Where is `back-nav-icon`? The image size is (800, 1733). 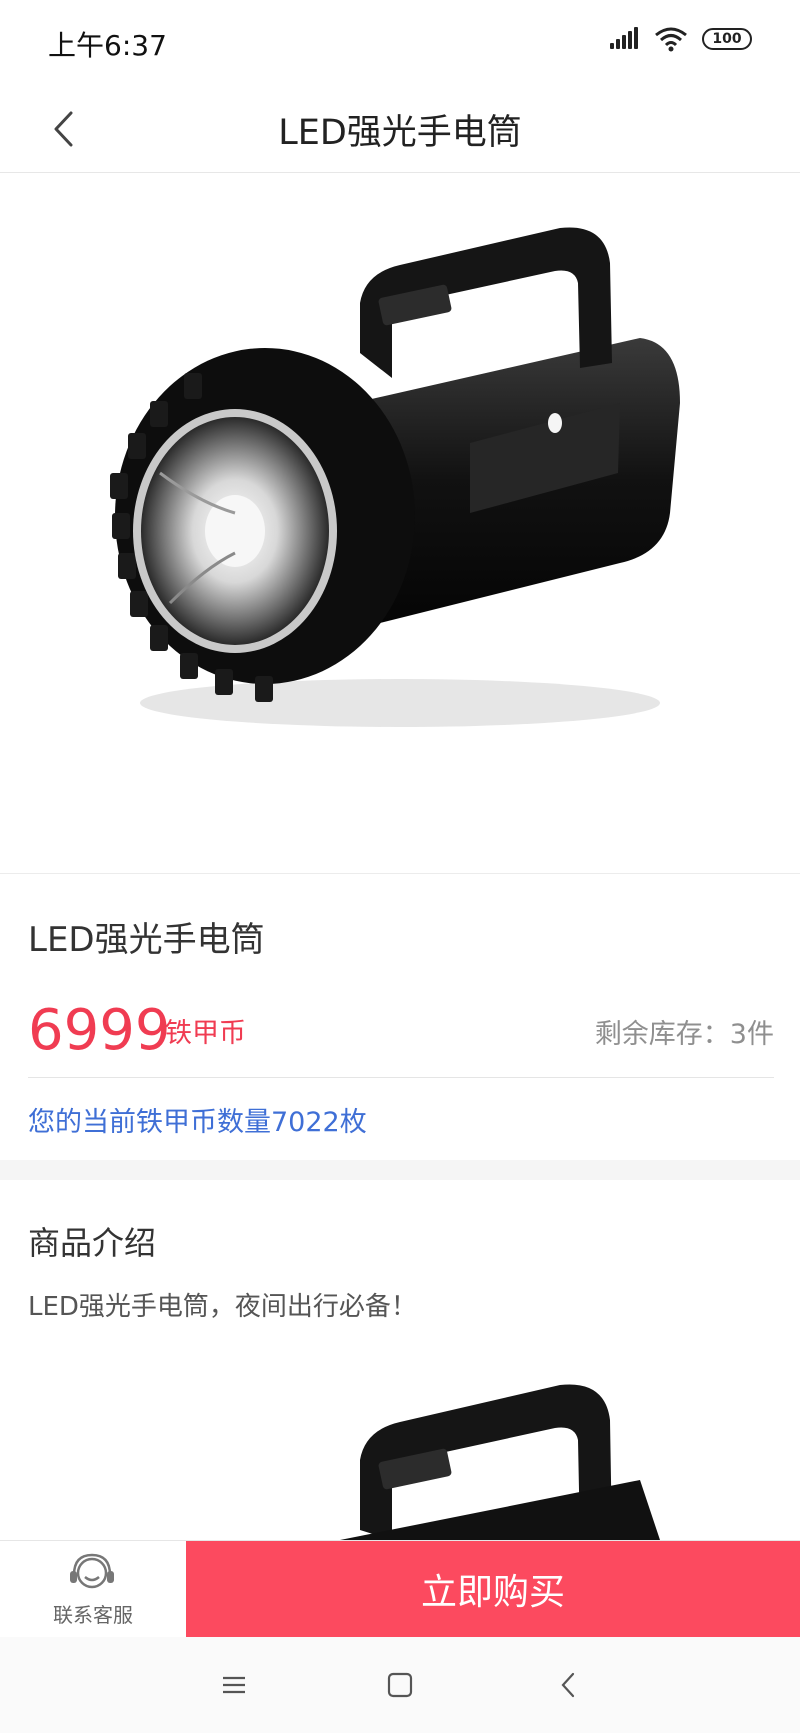 back-nav-icon is located at coordinates (568, 1685).